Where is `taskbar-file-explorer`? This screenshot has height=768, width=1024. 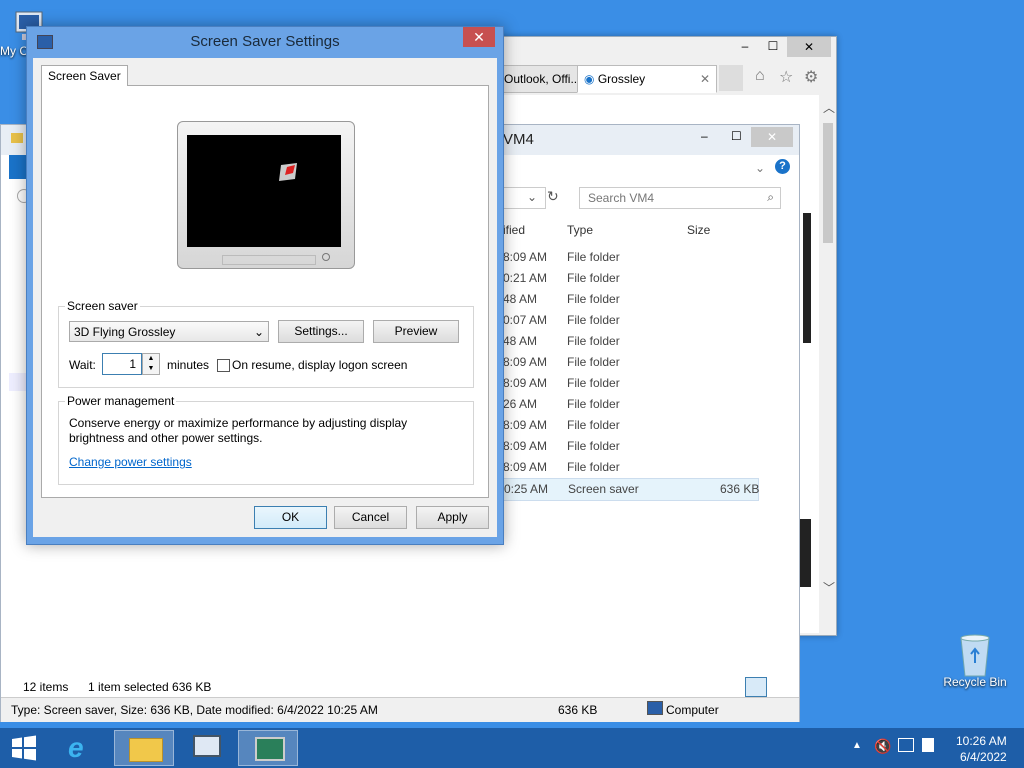 taskbar-file-explorer is located at coordinates (144, 748).